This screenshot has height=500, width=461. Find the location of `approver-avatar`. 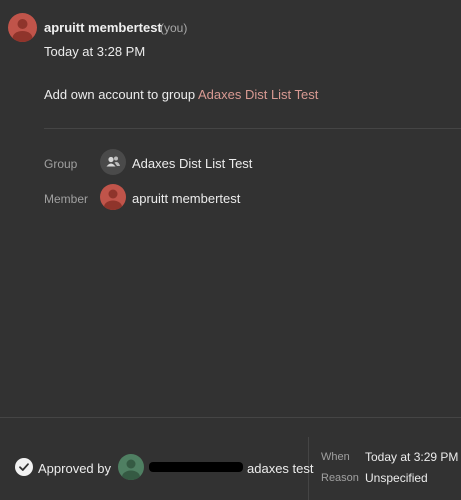

approver-avatar is located at coordinates (131, 467).